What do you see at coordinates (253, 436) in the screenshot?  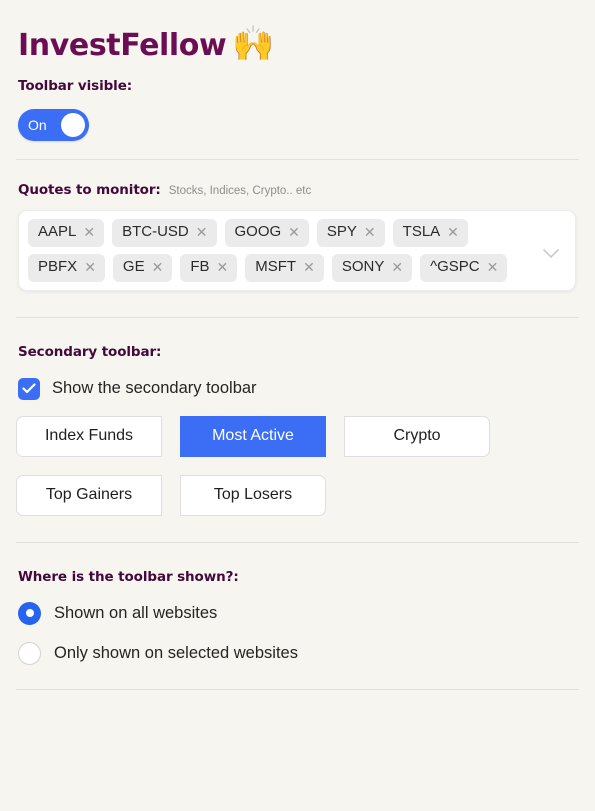 I see `toolbar-category-button: Most Active` at bounding box center [253, 436].